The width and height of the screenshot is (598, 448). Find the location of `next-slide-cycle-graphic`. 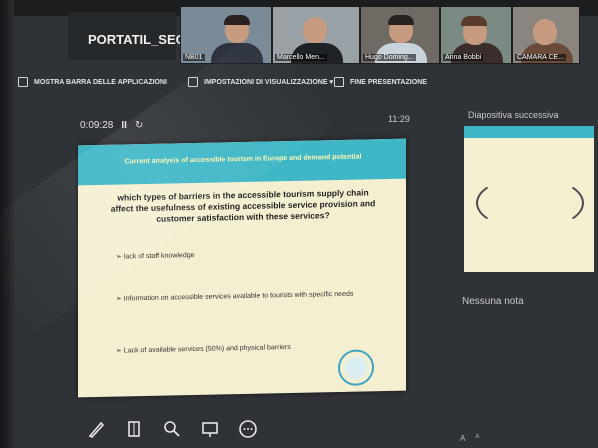

next-slide-cycle-graphic is located at coordinates (530, 203).